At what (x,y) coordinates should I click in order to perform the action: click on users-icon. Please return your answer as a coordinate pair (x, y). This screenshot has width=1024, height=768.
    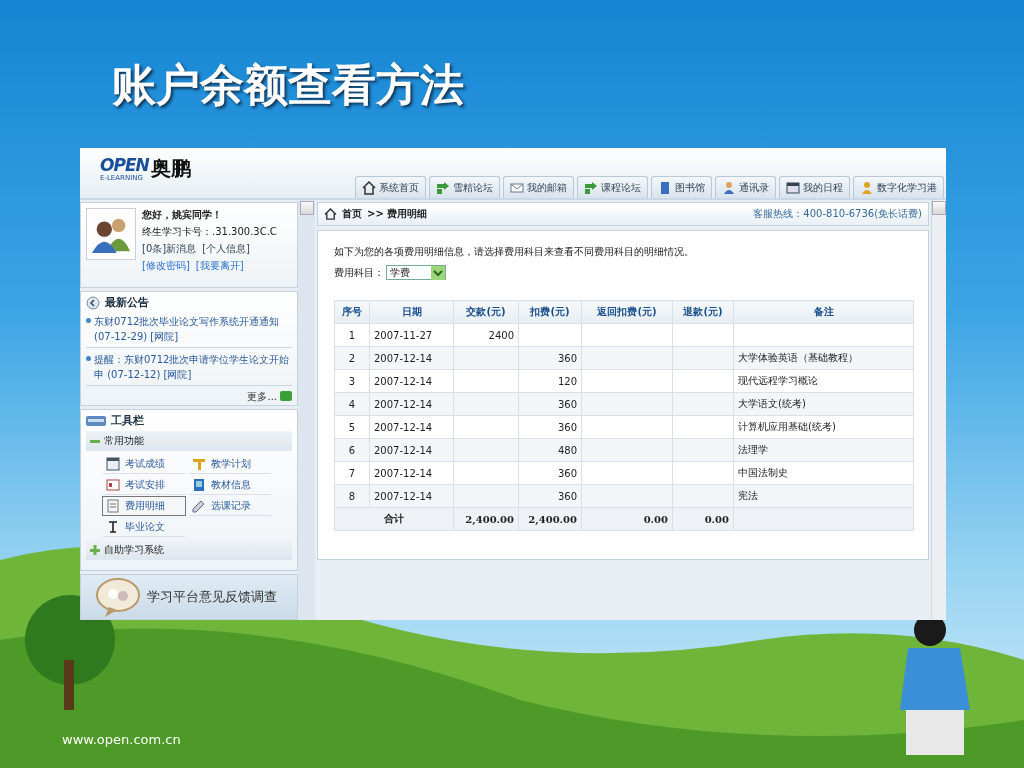
    Looking at the image, I should click on (111, 234).